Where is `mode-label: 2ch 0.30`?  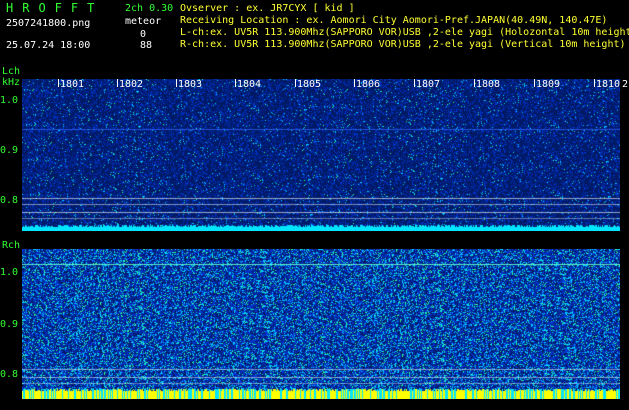 mode-label: 2ch 0.30 is located at coordinates (149, 8).